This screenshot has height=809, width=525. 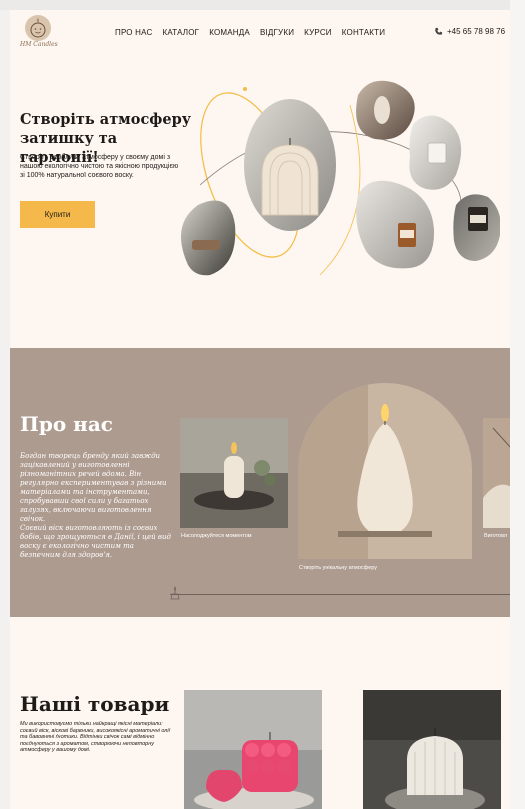 I want to click on about-title: Про нас, so click(x=66, y=424).